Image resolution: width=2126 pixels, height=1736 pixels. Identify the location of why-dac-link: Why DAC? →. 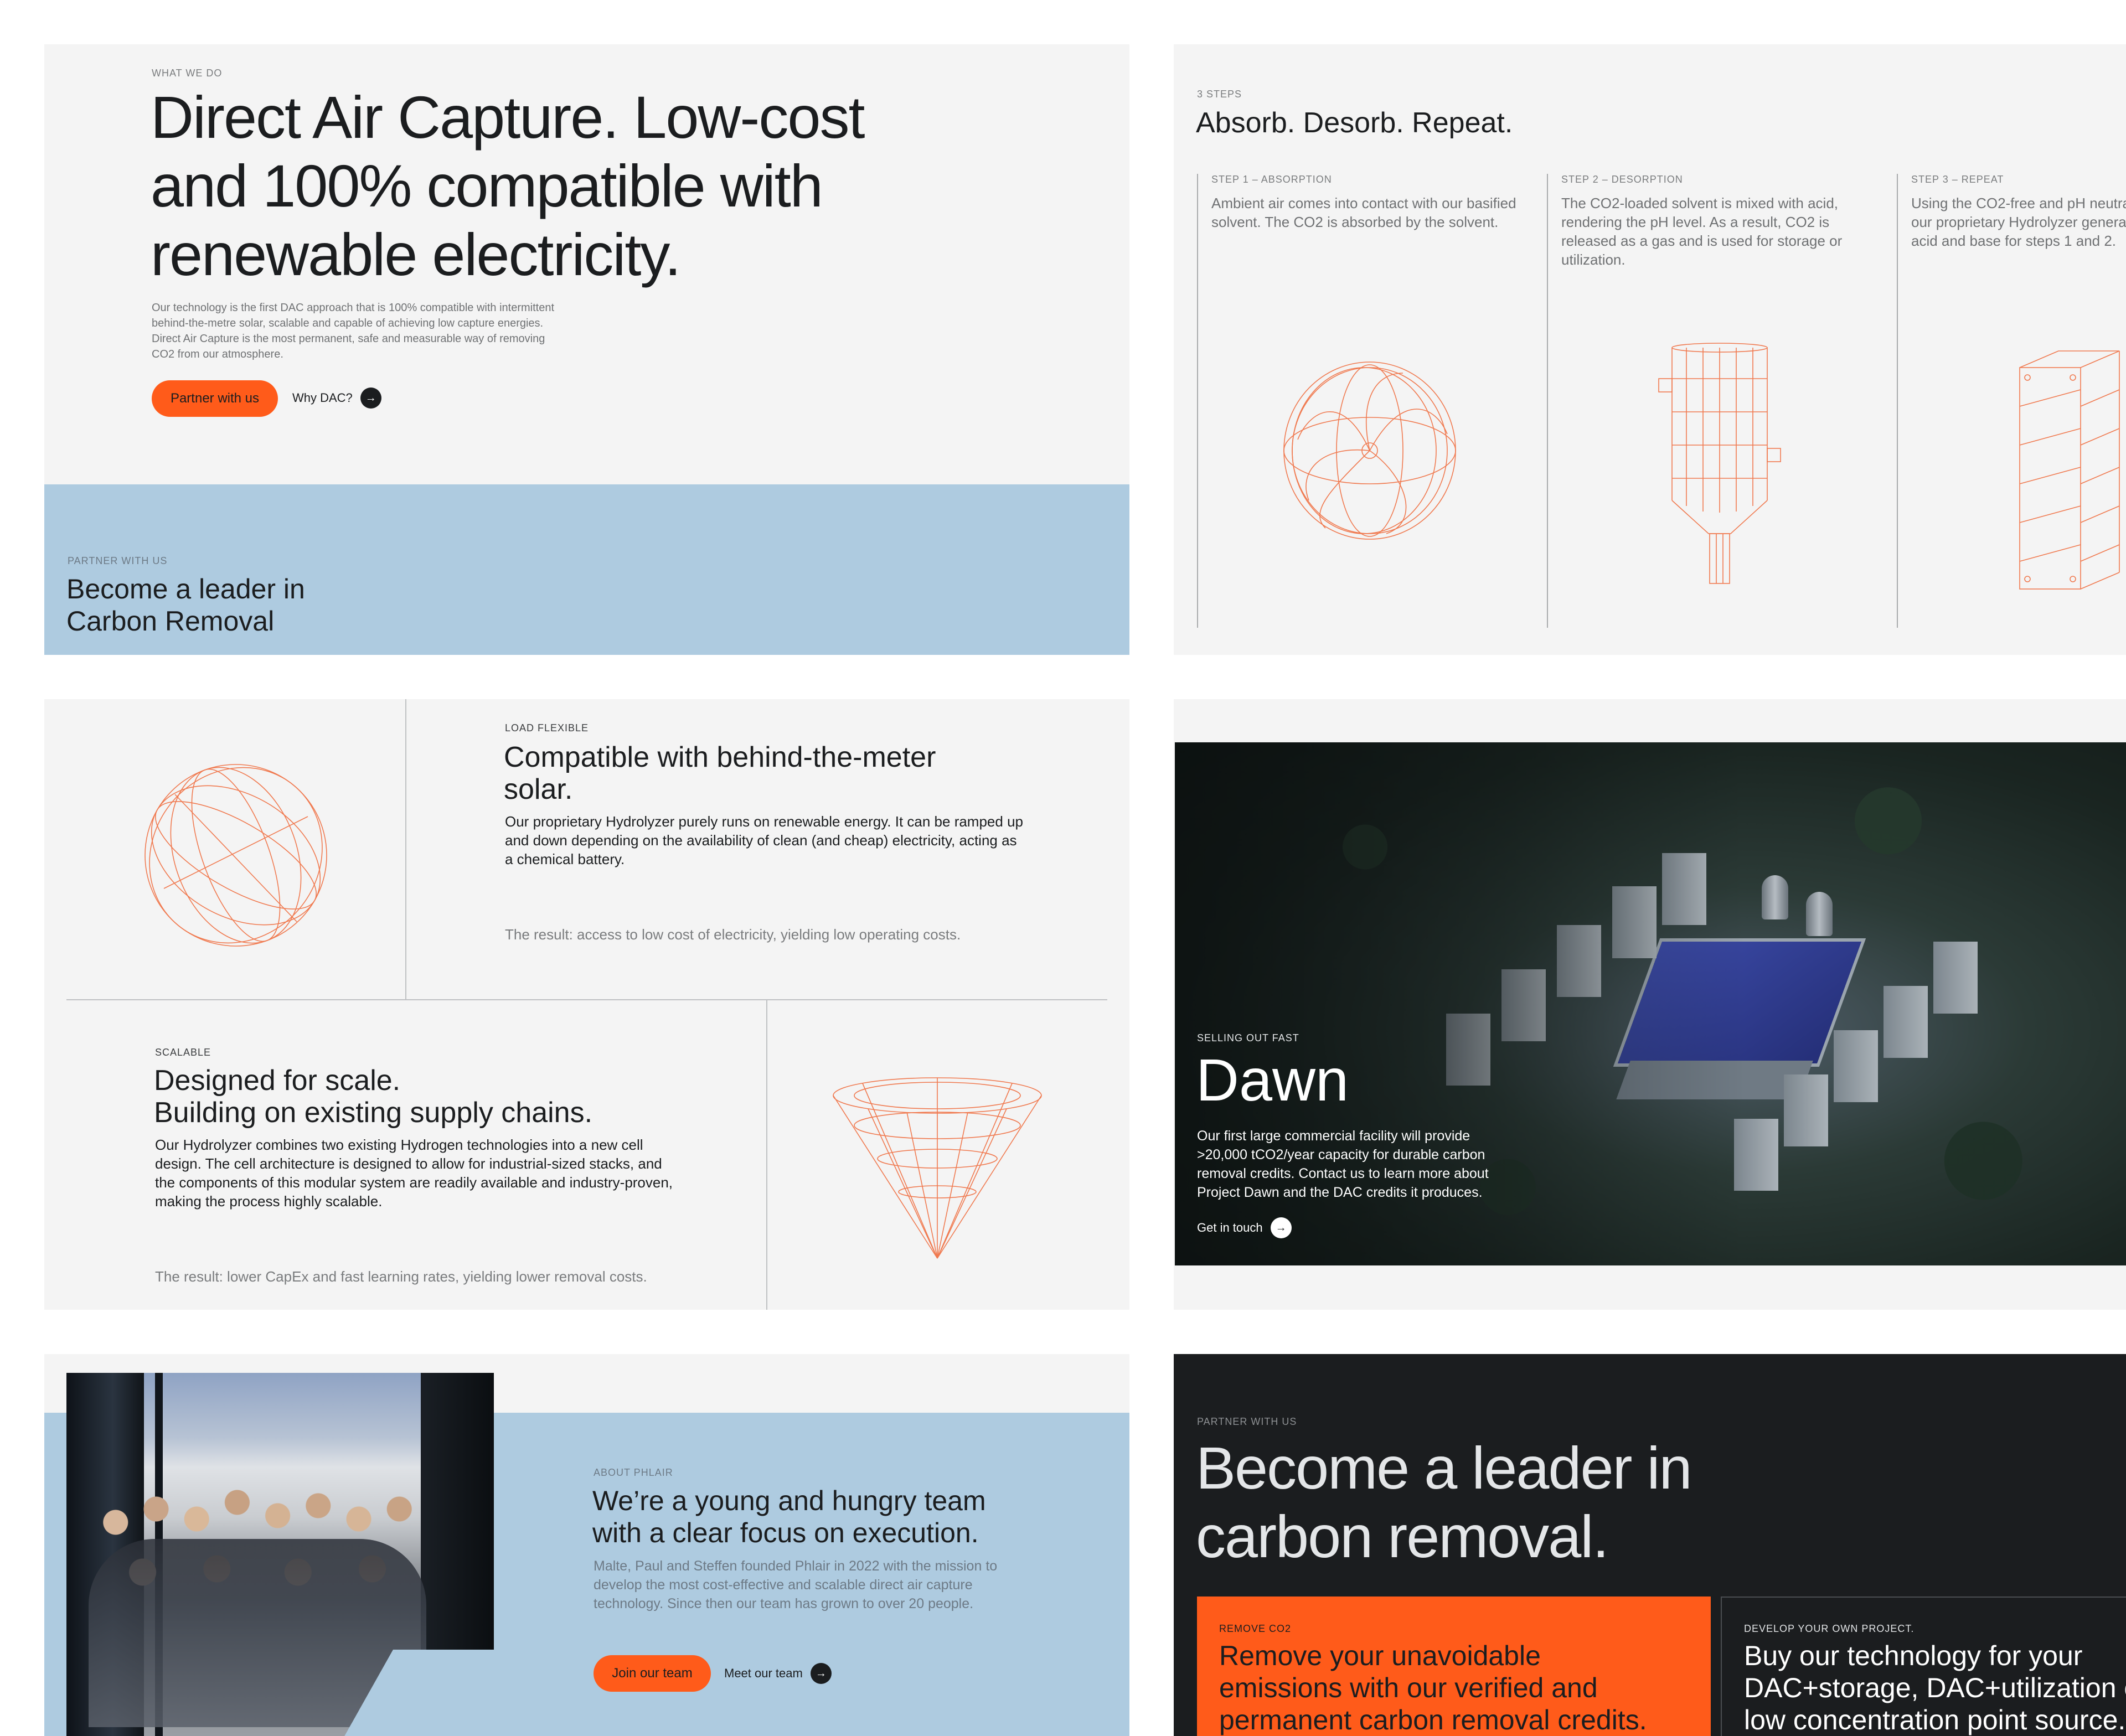
(336, 398).